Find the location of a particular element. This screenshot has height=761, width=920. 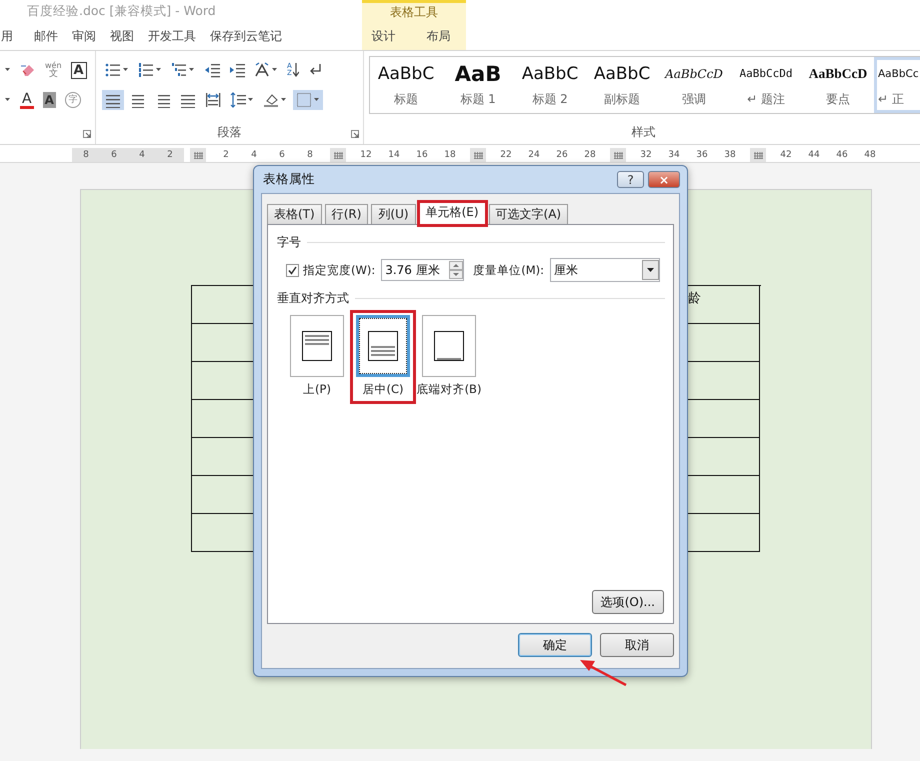

ruler-number: 4 is located at coordinates (142, 155).